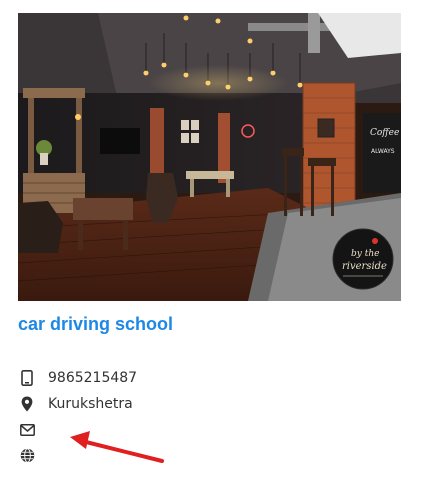 The image size is (432, 500). Describe the element at coordinates (27, 430) in the screenshot. I see `envelope-icon` at that location.